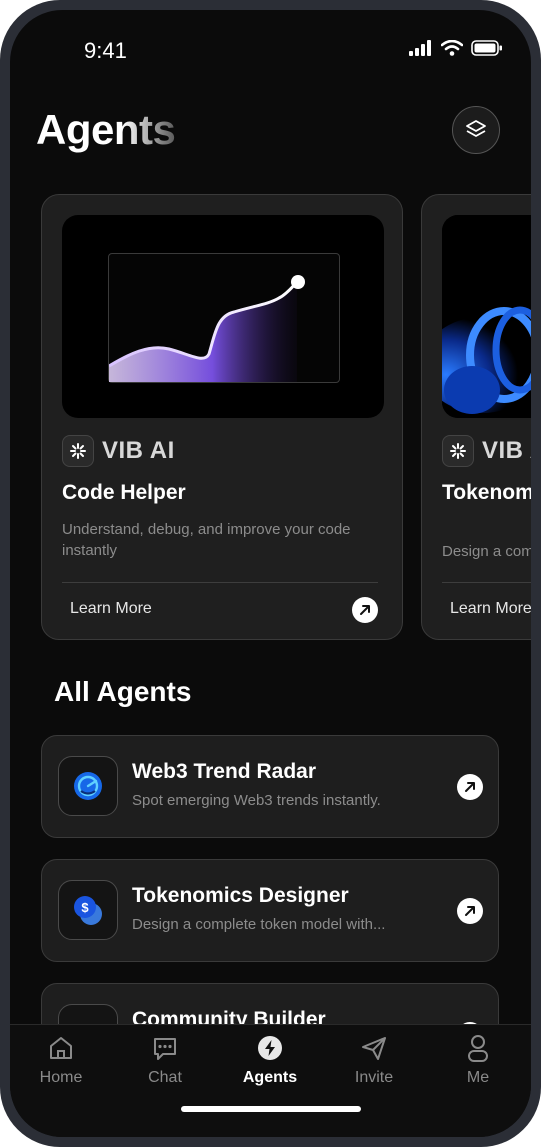 The width and height of the screenshot is (541, 1147). What do you see at coordinates (61, 1077) in the screenshot?
I see `tab-label: Home` at bounding box center [61, 1077].